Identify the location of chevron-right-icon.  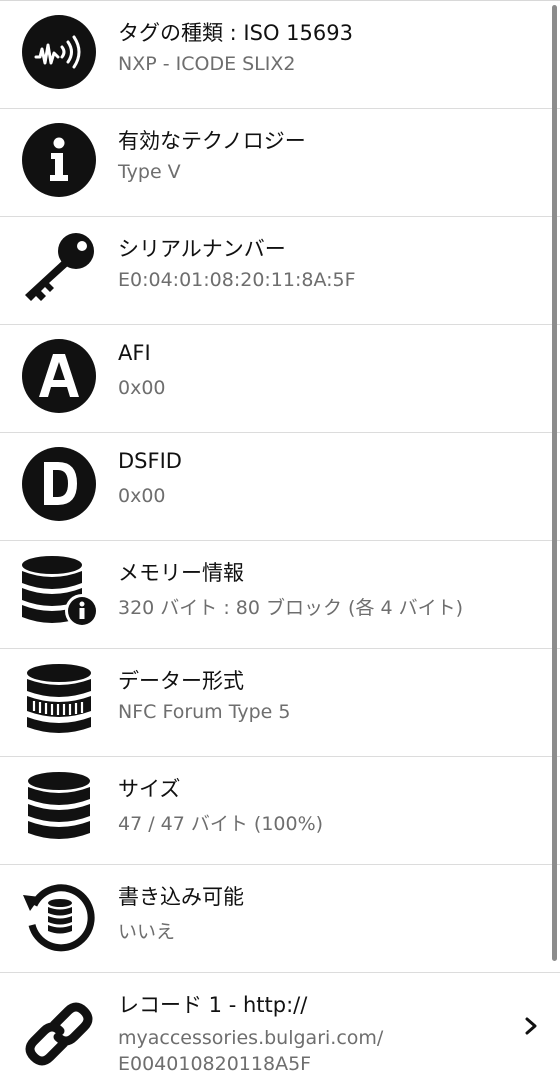
(531, 1026).